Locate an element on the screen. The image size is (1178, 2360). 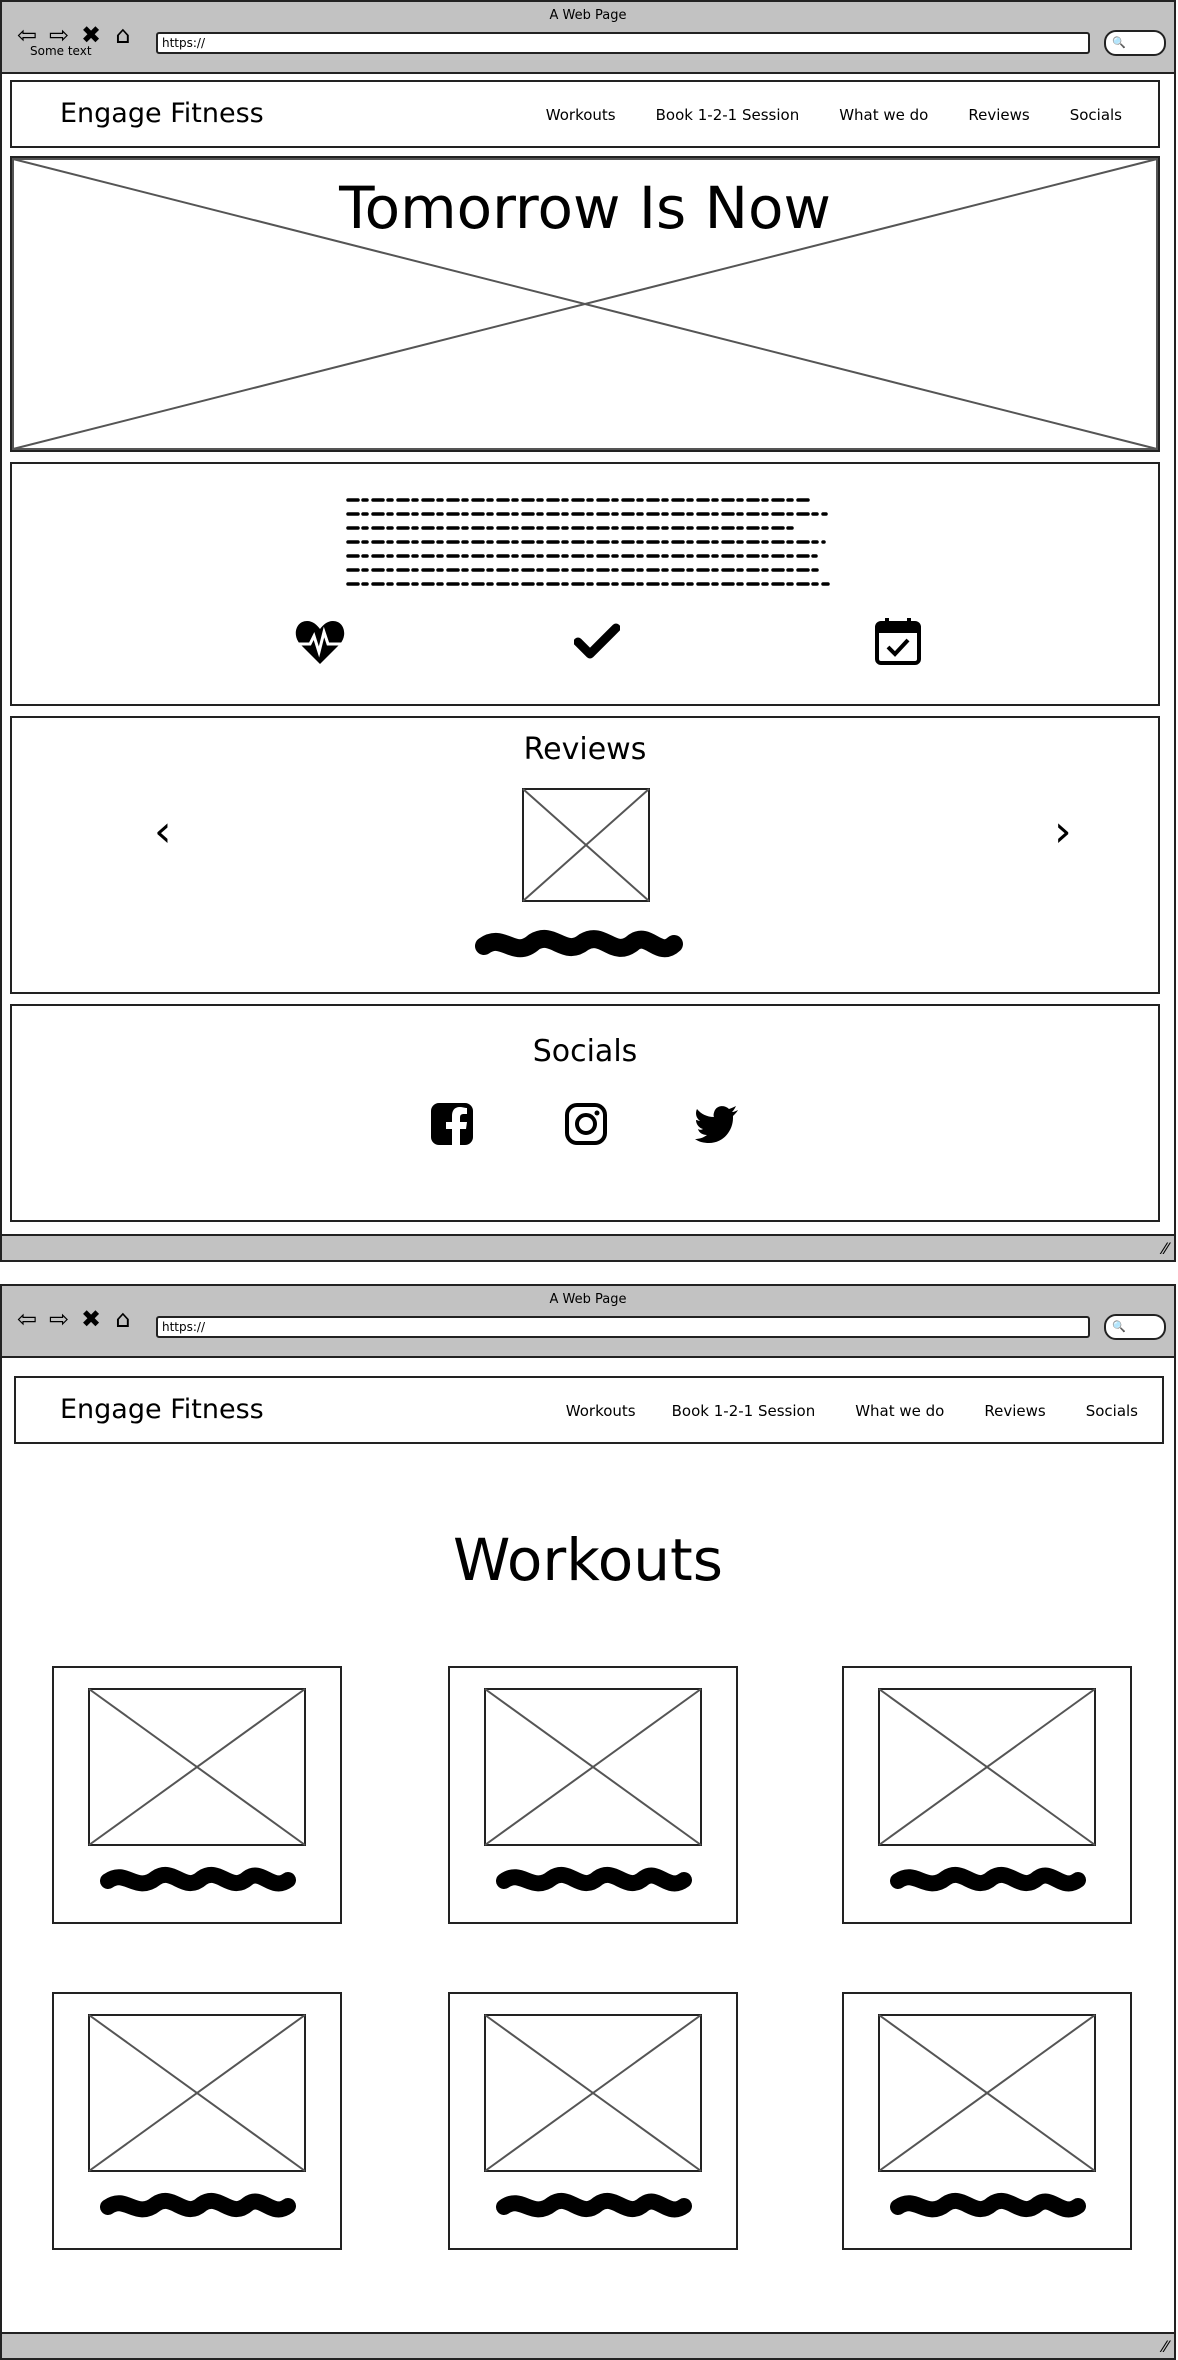
browser-titlebar: A Web Page ⇦ ⇨ ✖ ⌂ https:// 🔍 is located at coordinates (588, 1322).